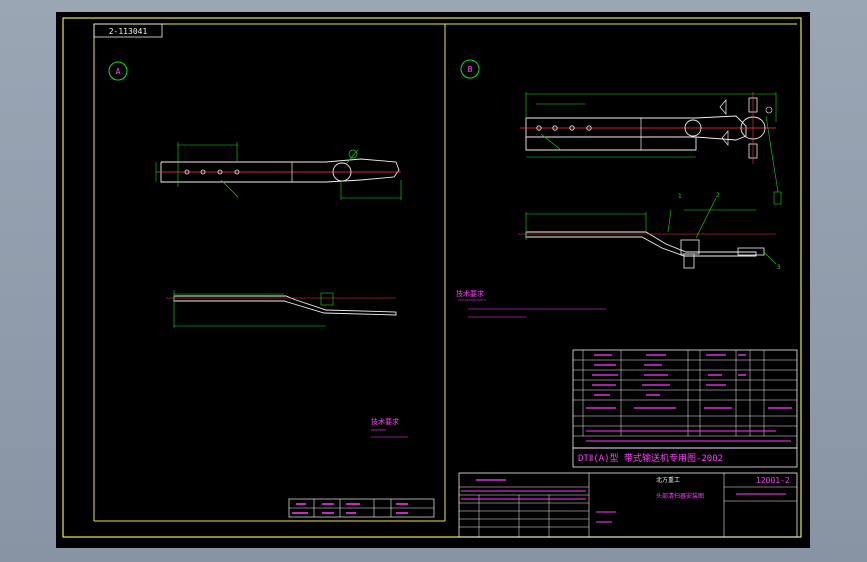 The image size is (867, 562). I want to click on main-title: DTⅡ(A)型 带式输送机专用图-2002, so click(650, 458).